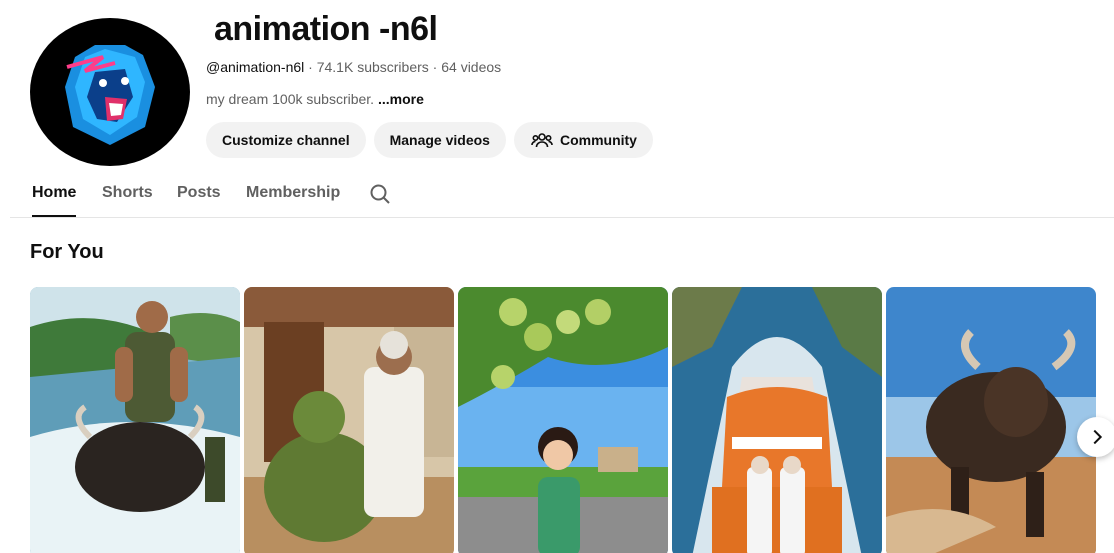  What do you see at coordinates (54, 200) in the screenshot?
I see `tab-home: Home` at bounding box center [54, 200].